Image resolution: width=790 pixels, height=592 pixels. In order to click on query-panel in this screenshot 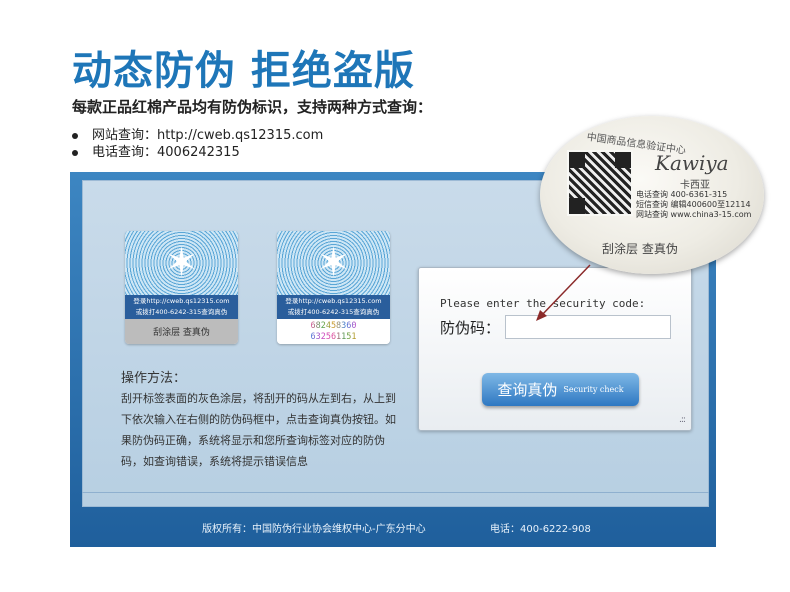, I will do `click(555, 349)`.